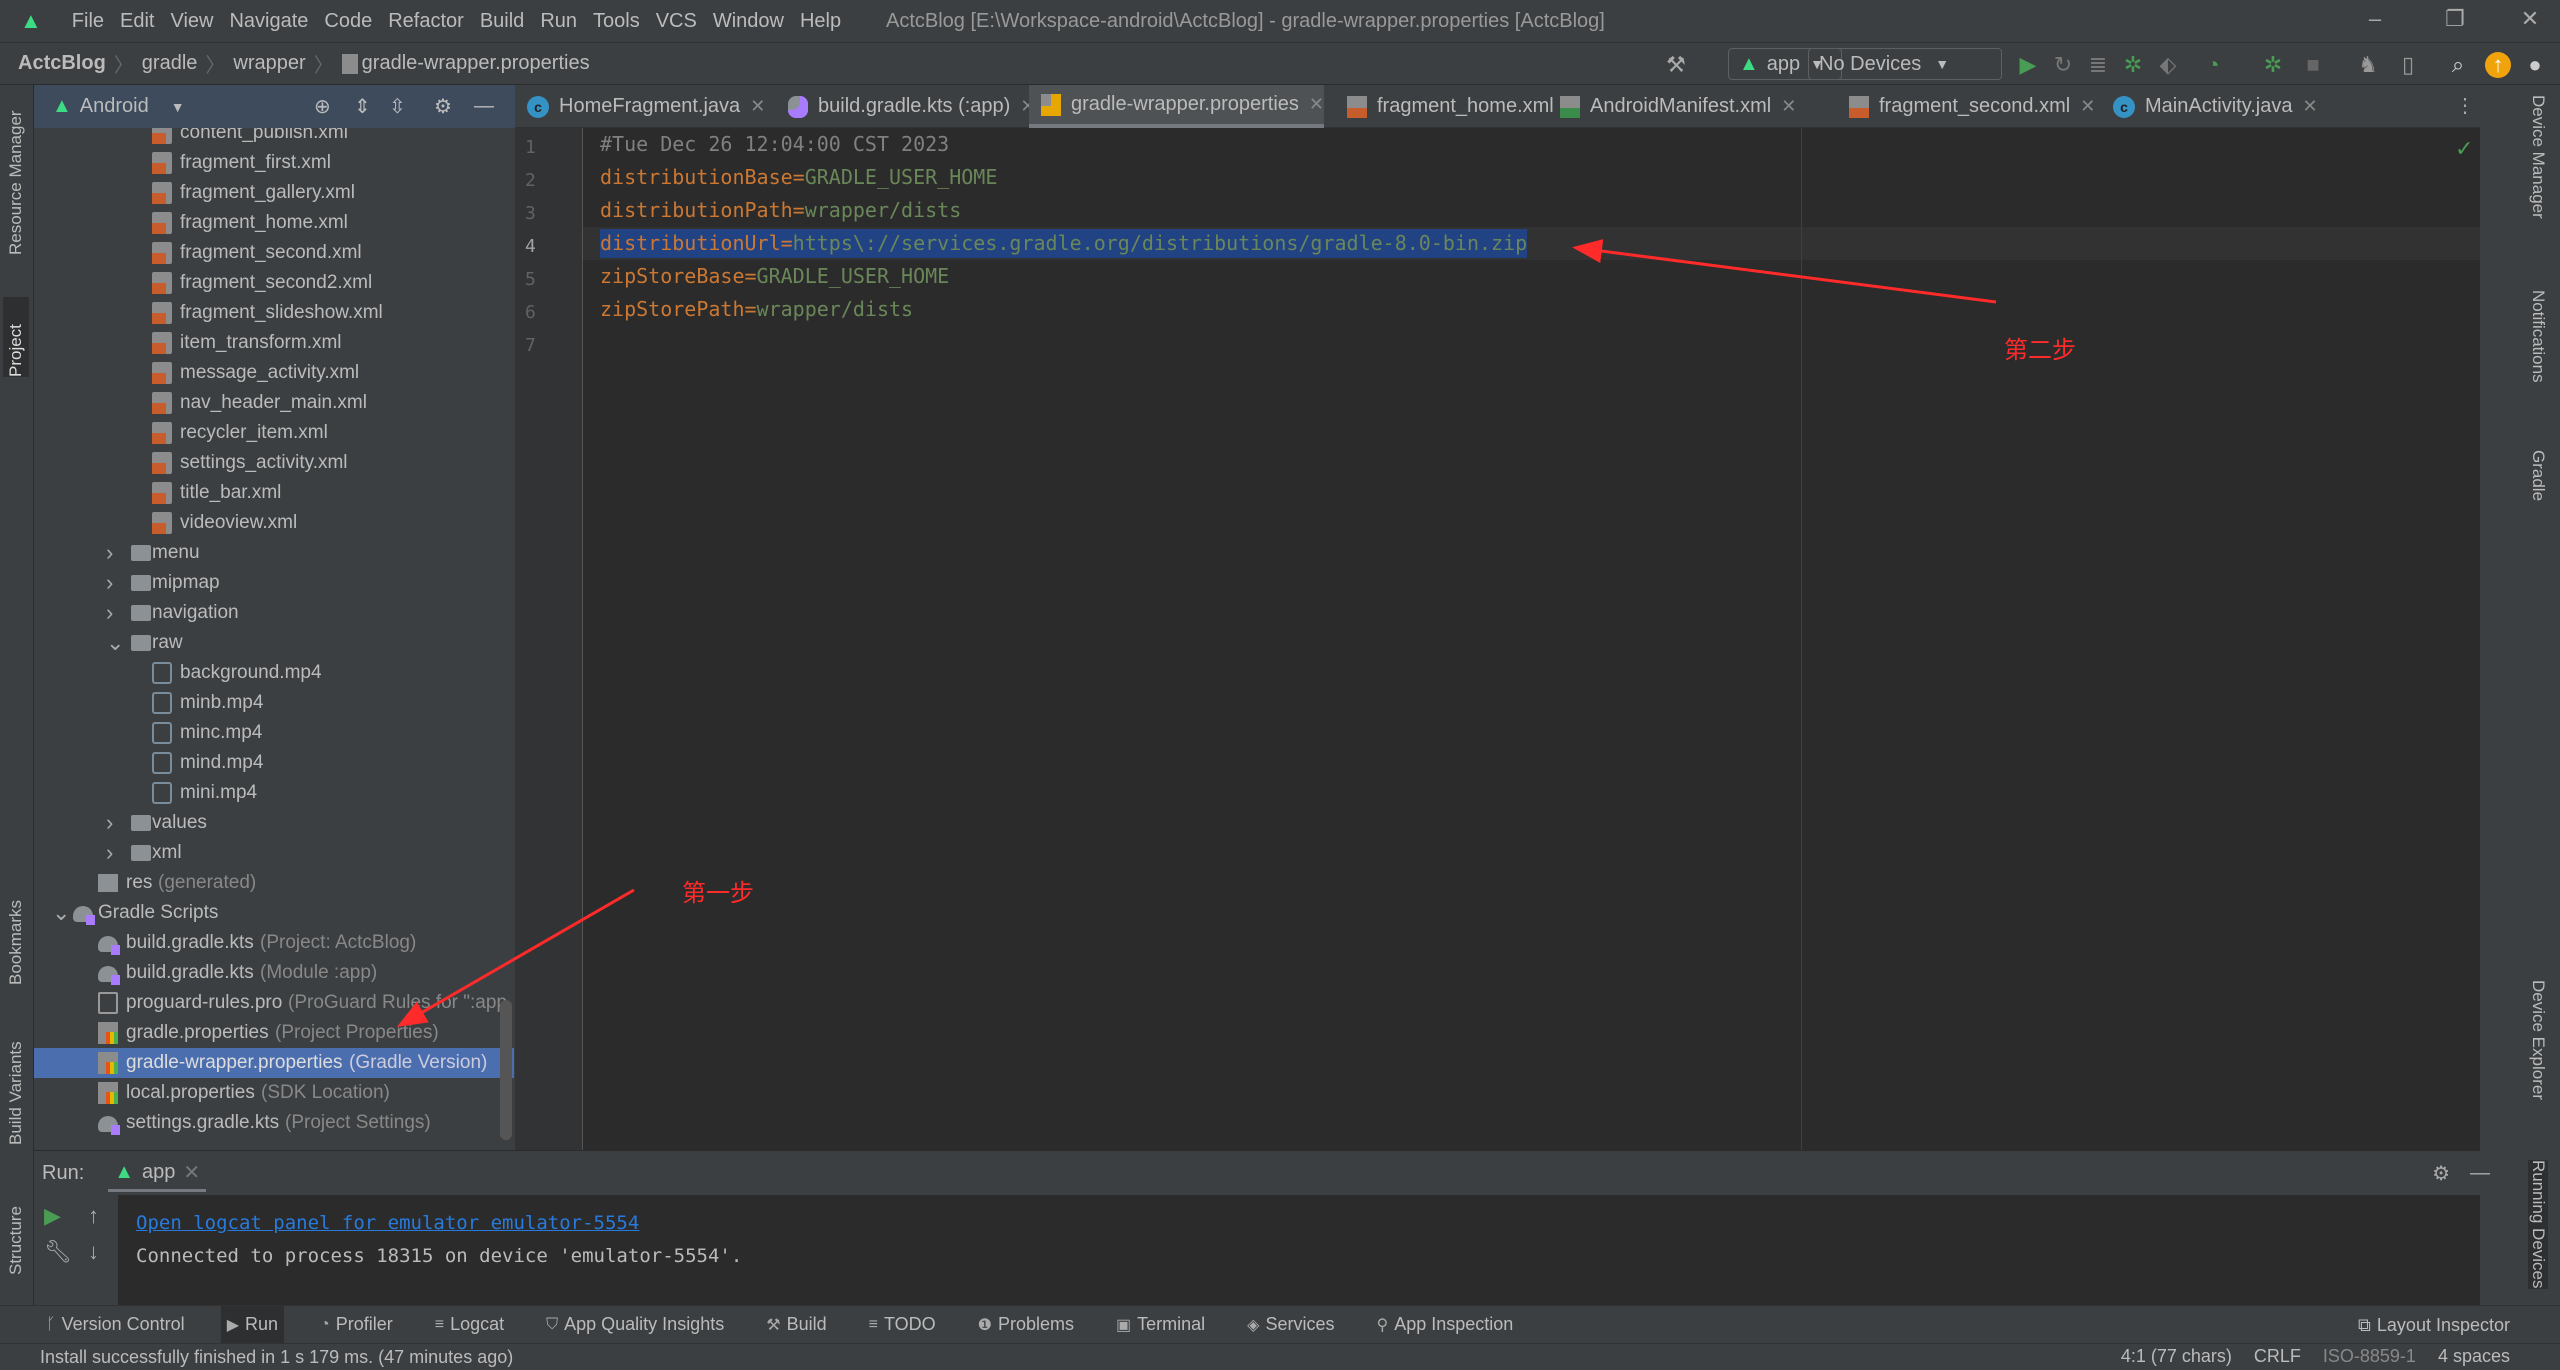 The width and height of the screenshot is (2560, 1370). What do you see at coordinates (274, 223) in the screenshot?
I see `tree-item: fragment_home.xml` at bounding box center [274, 223].